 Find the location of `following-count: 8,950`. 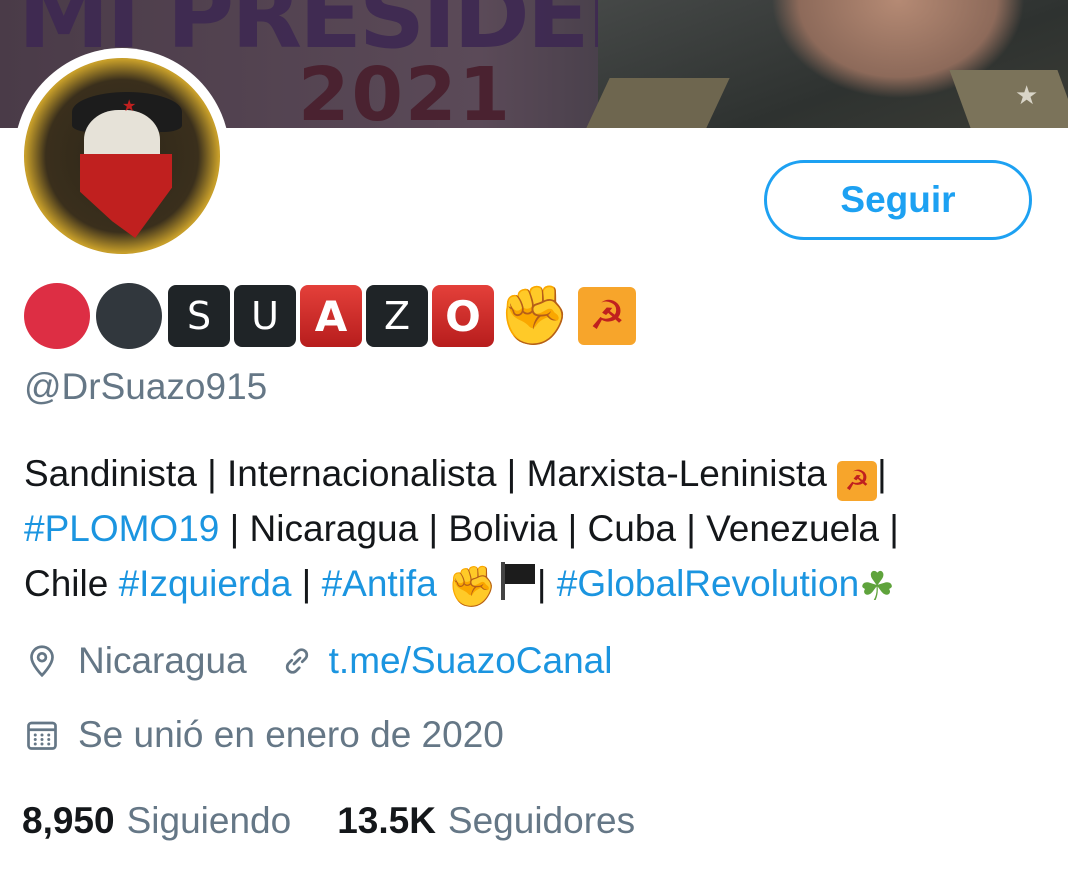

following-count: 8,950 is located at coordinates (68, 821).